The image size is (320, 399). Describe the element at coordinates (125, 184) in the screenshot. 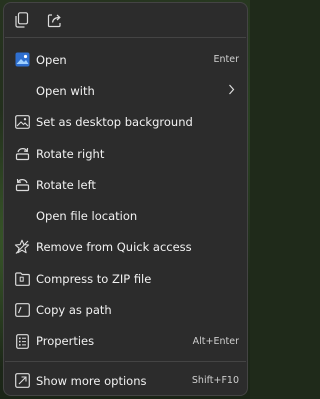

I see `menu-item-rotate-left: Rotate left` at that location.